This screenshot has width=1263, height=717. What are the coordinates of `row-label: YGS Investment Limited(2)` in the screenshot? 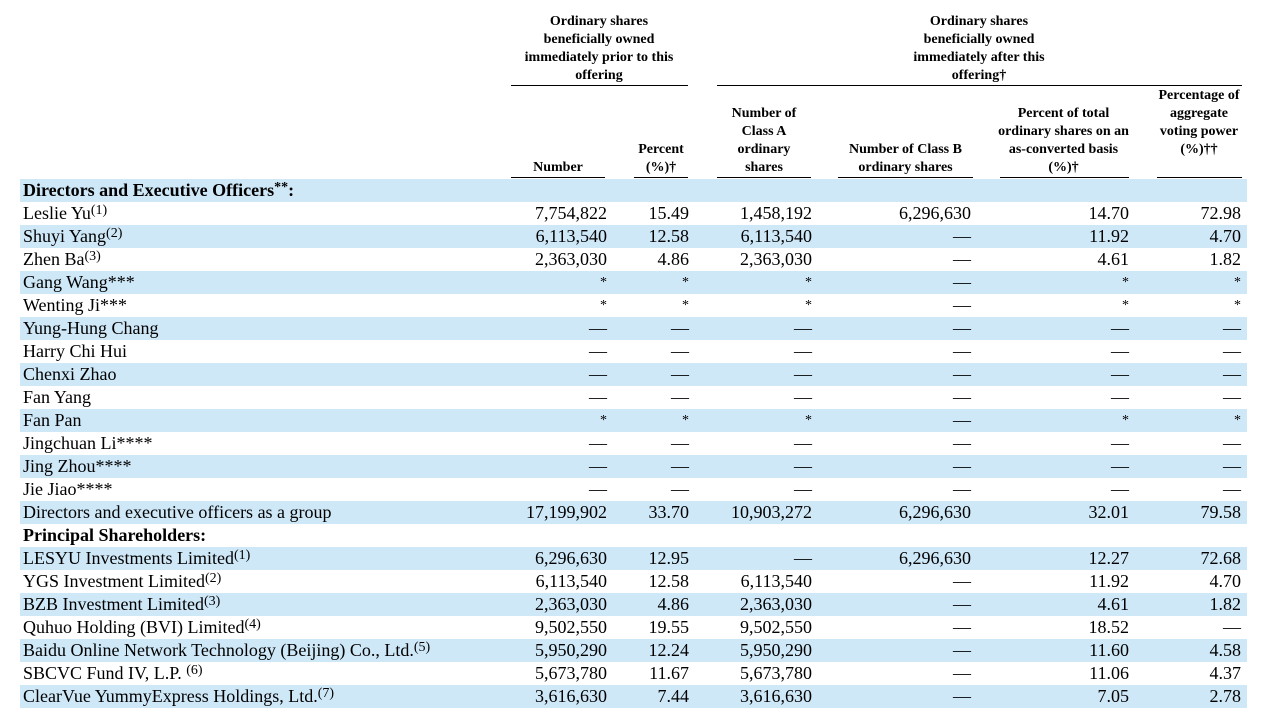 It's located at (122, 581).